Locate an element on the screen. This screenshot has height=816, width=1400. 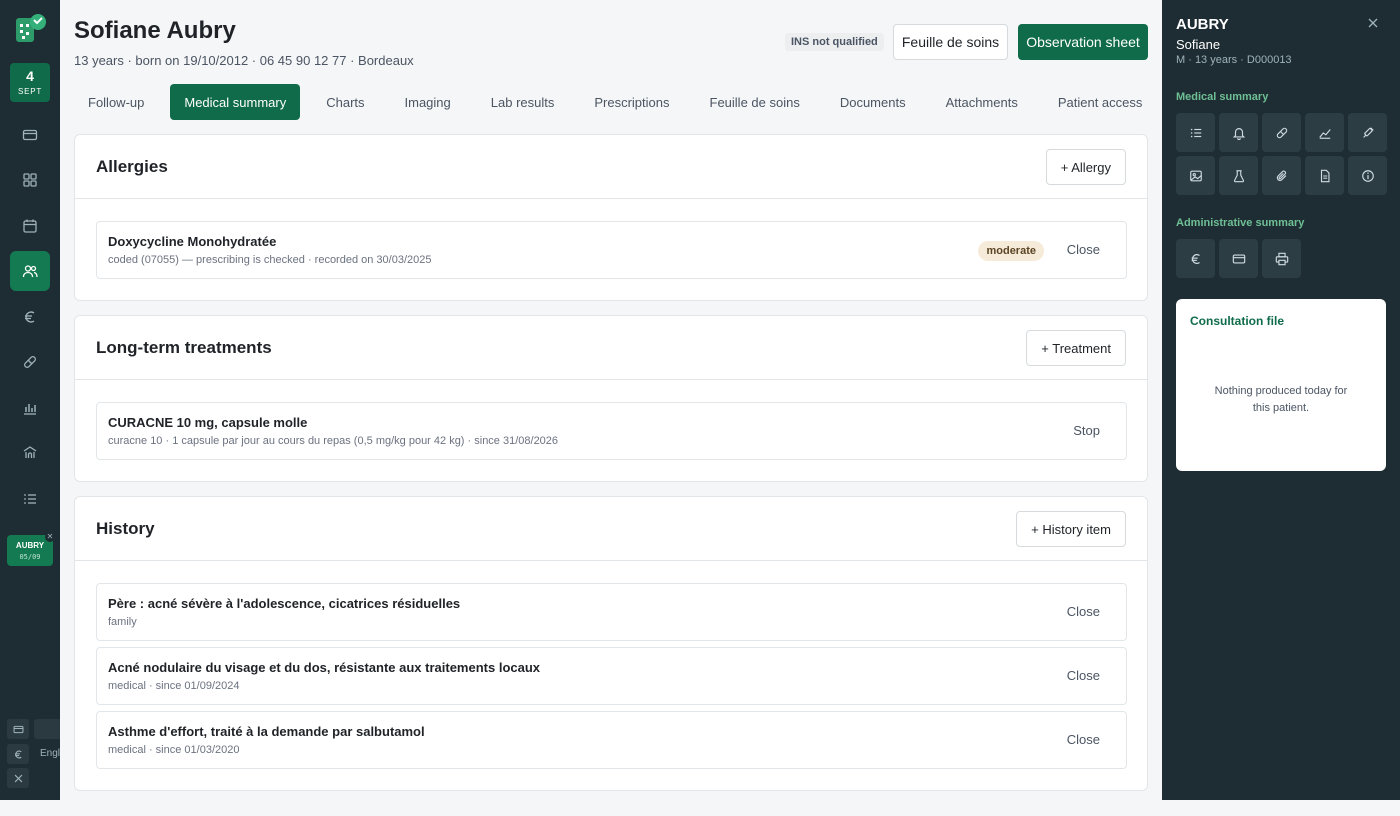
date-day: 4 is located at coordinates (30, 76).